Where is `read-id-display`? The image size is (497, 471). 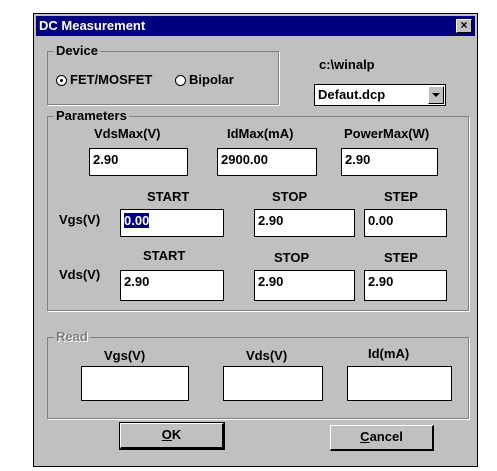
read-id-display is located at coordinates (399, 383).